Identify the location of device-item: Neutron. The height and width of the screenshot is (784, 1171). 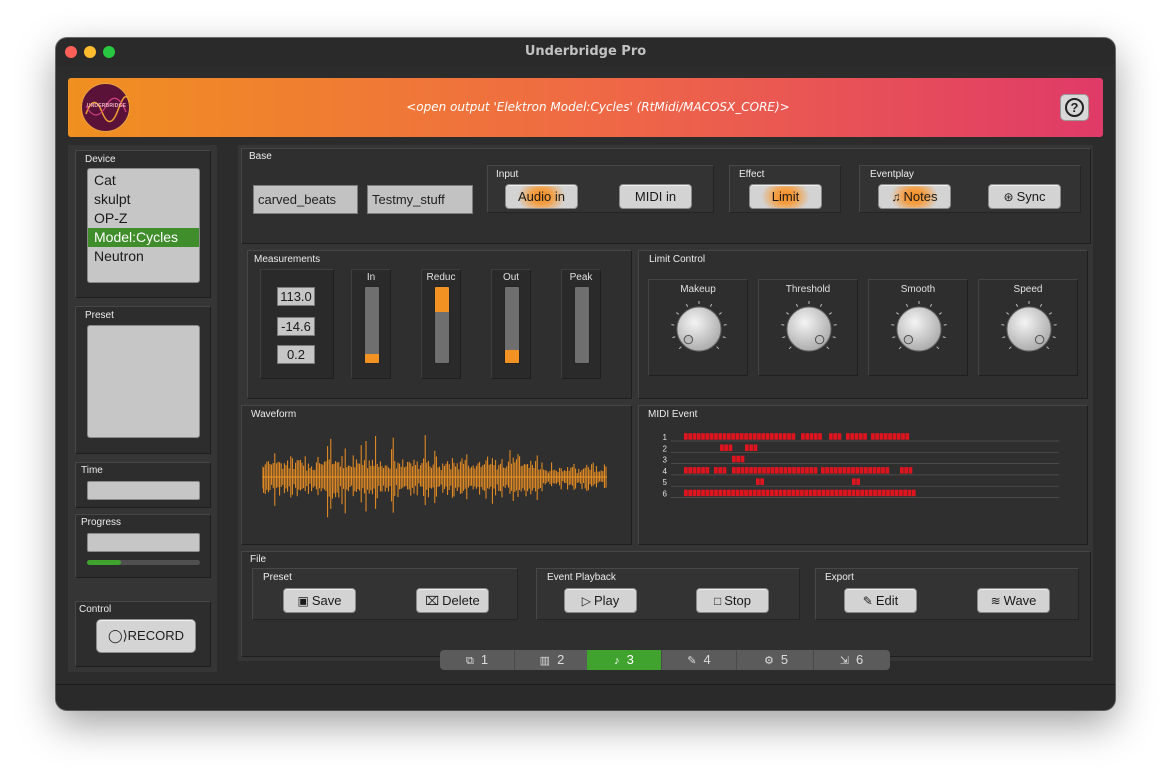
(143, 256).